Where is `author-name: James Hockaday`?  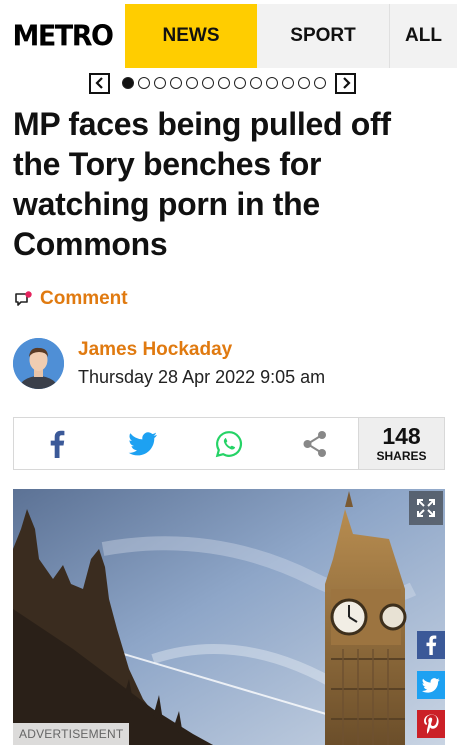 author-name: James Hockaday is located at coordinates (155, 350).